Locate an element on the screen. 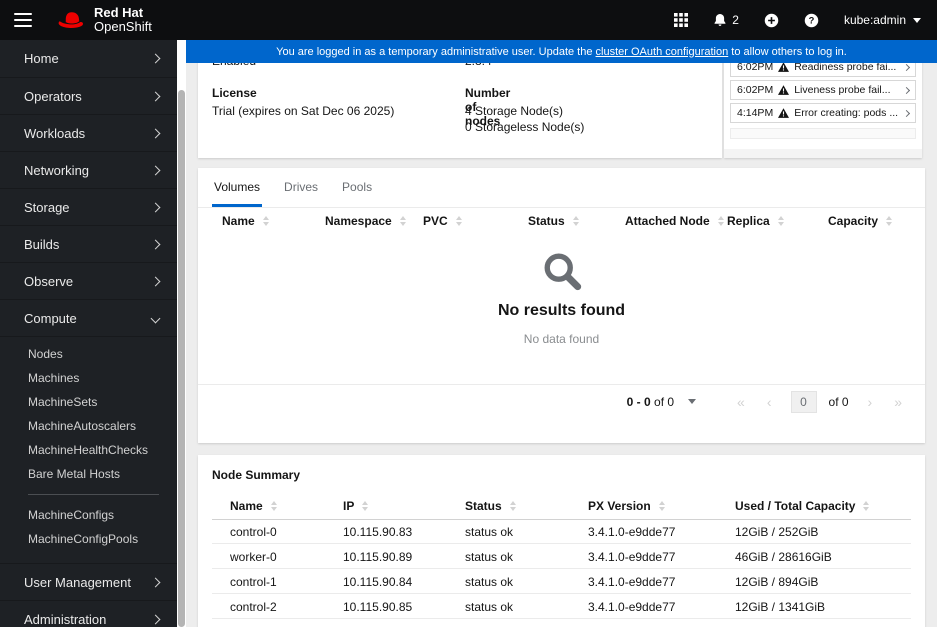 The image size is (937, 627). column-label: PVC is located at coordinates (435, 221).